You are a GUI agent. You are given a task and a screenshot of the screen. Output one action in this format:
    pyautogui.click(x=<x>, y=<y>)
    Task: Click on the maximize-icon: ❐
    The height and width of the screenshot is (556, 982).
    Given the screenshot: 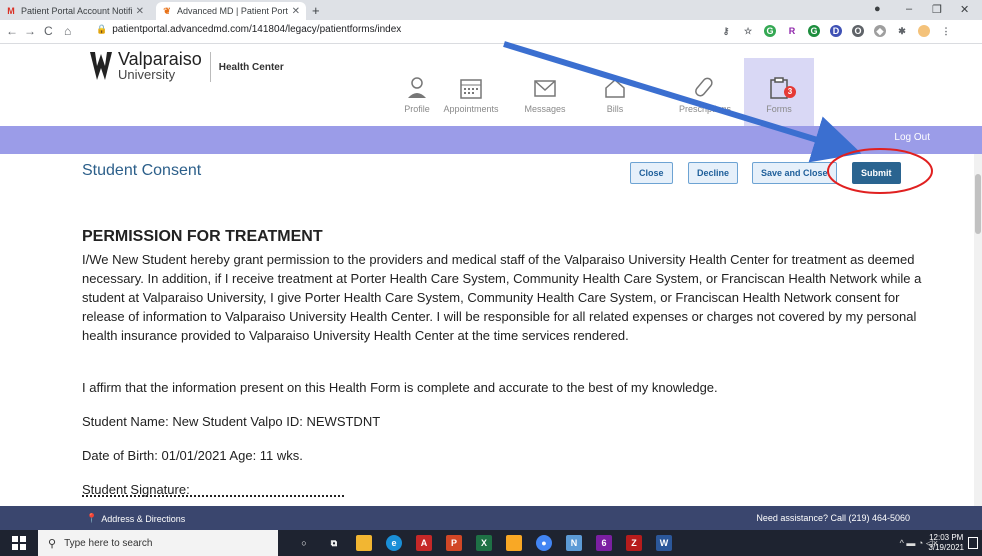 What is the action you would take?
    pyautogui.click(x=937, y=9)
    